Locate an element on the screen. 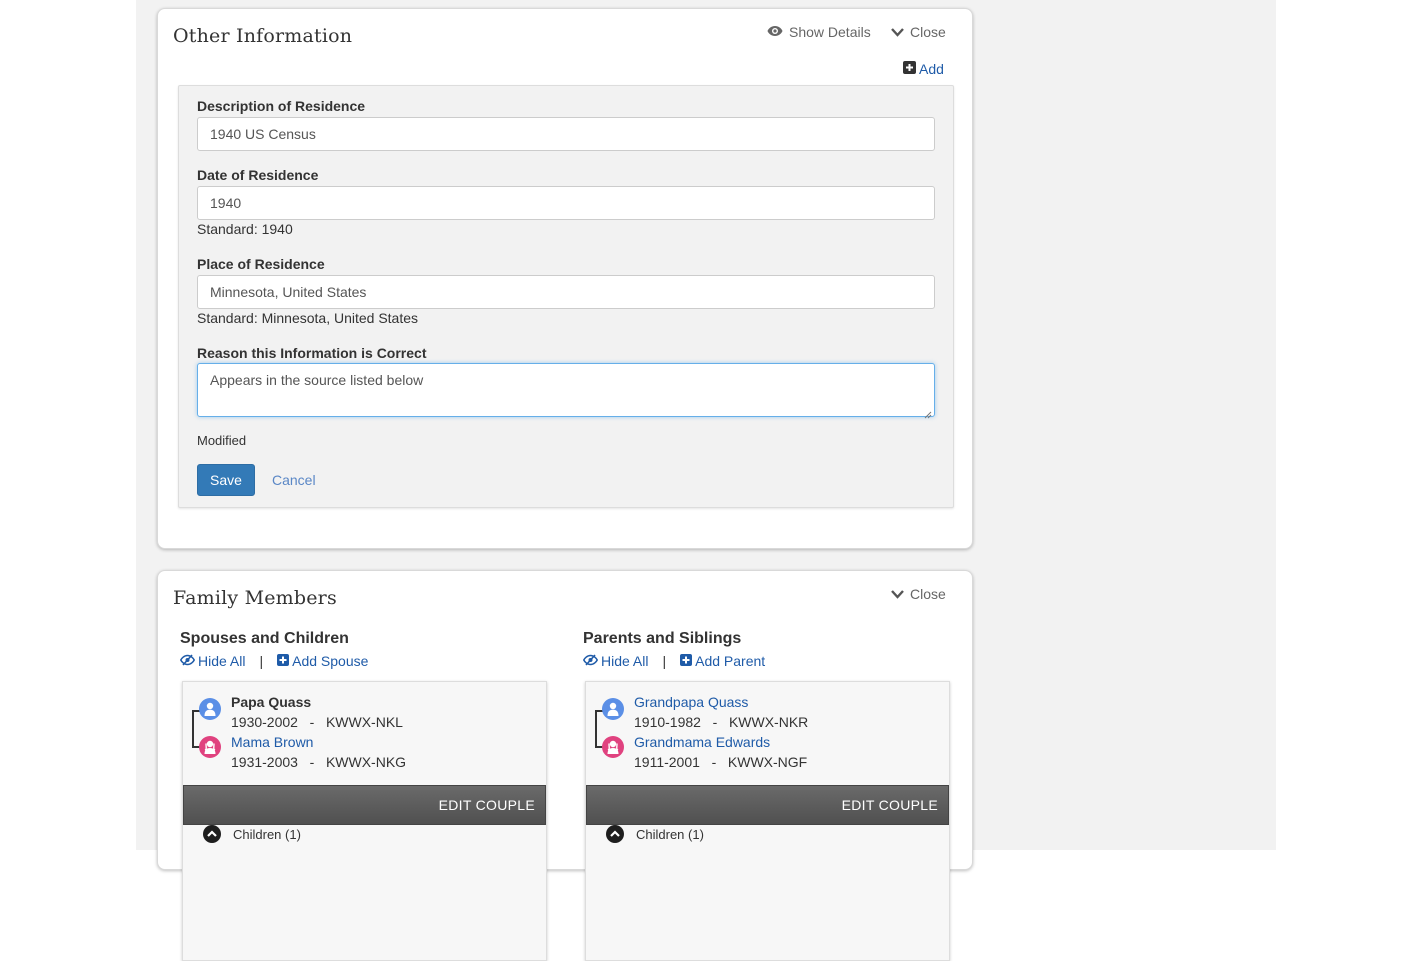 The image size is (1412, 961). spouses-actions: Hide All | Add Spouse is located at coordinates (273, 661).